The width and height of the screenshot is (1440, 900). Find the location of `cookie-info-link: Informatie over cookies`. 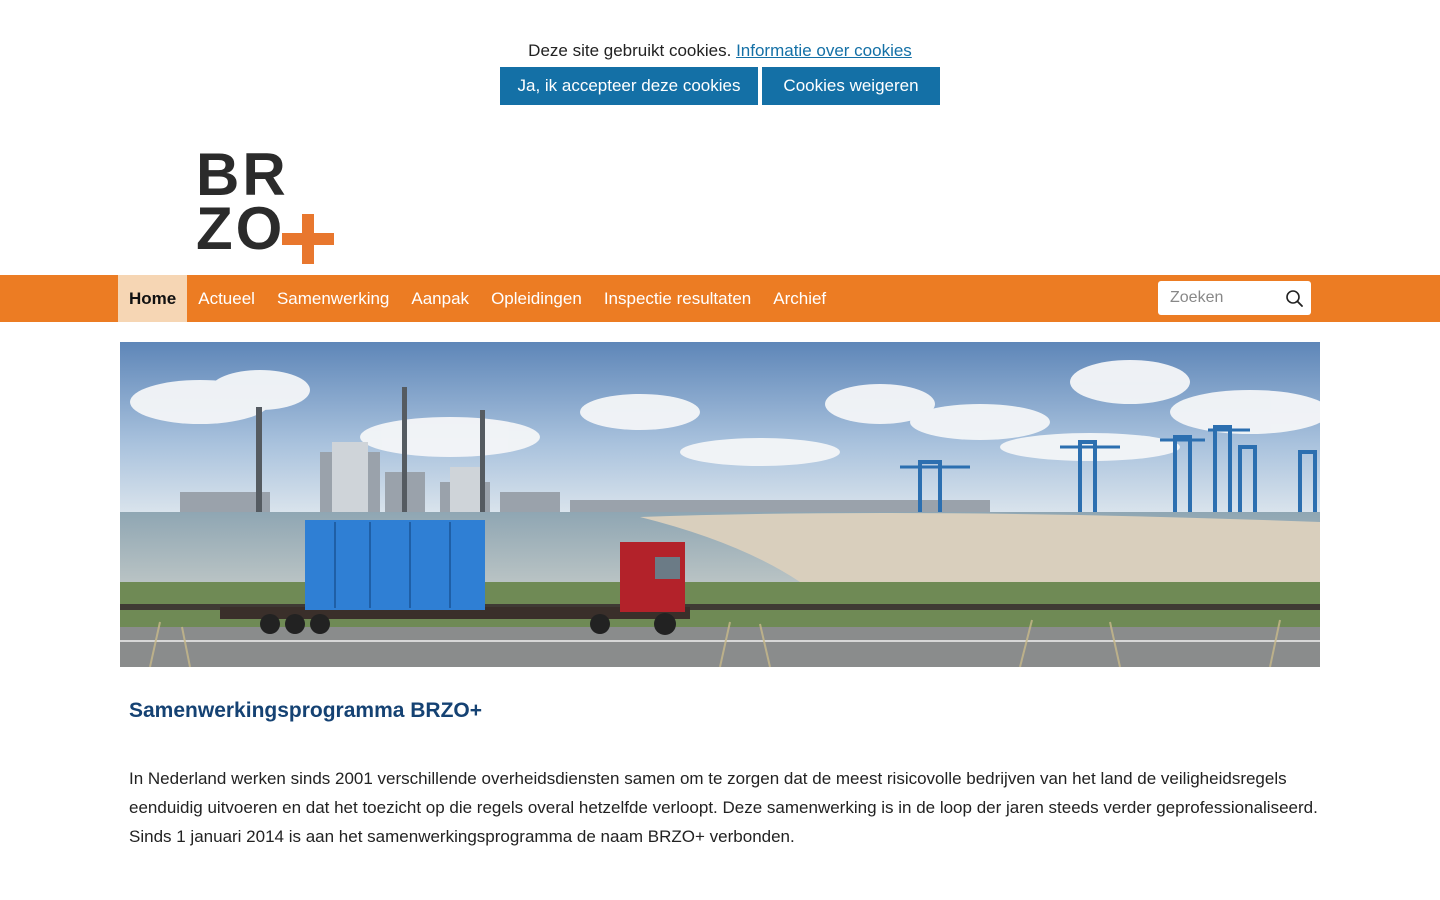

cookie-info-link: Informatie over cookies is located at coordinates (824, 50).